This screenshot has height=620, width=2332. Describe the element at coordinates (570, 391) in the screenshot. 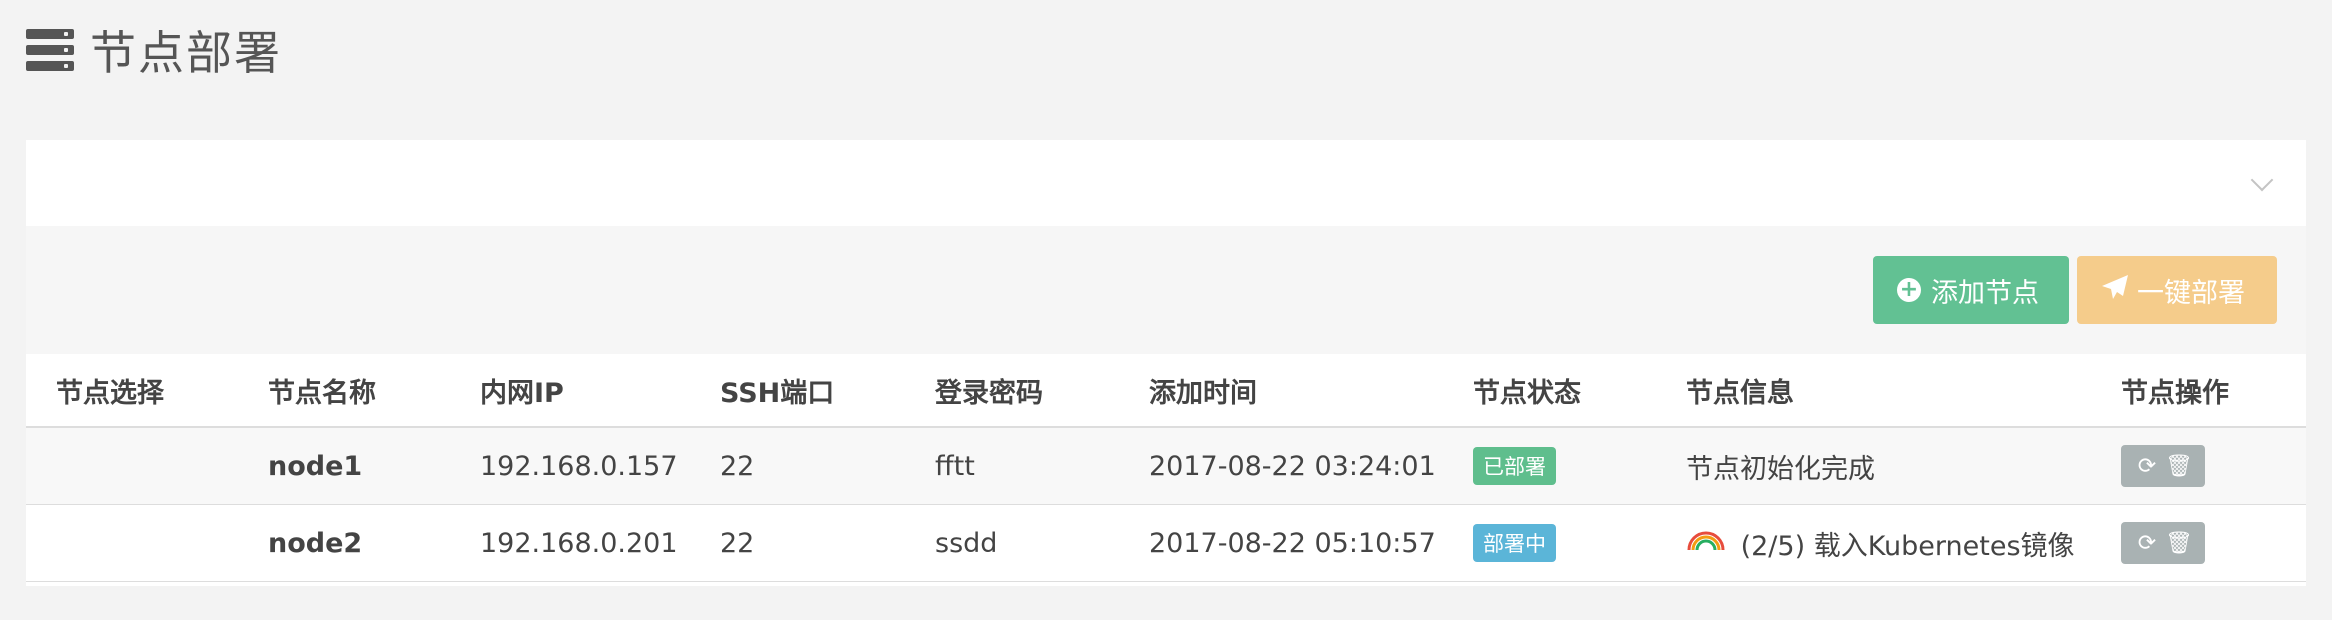

I see `col-header-ip: 内网IP` at that location.